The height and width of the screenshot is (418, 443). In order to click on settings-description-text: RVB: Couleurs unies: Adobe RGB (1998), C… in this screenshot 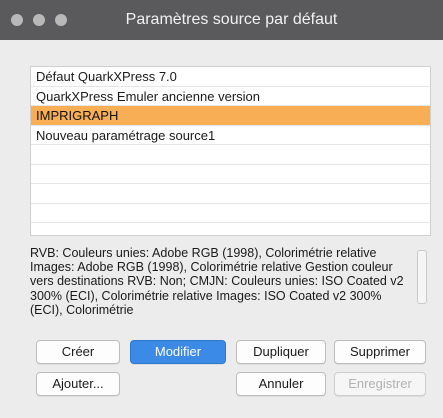, I will do `click(217, 281)`.